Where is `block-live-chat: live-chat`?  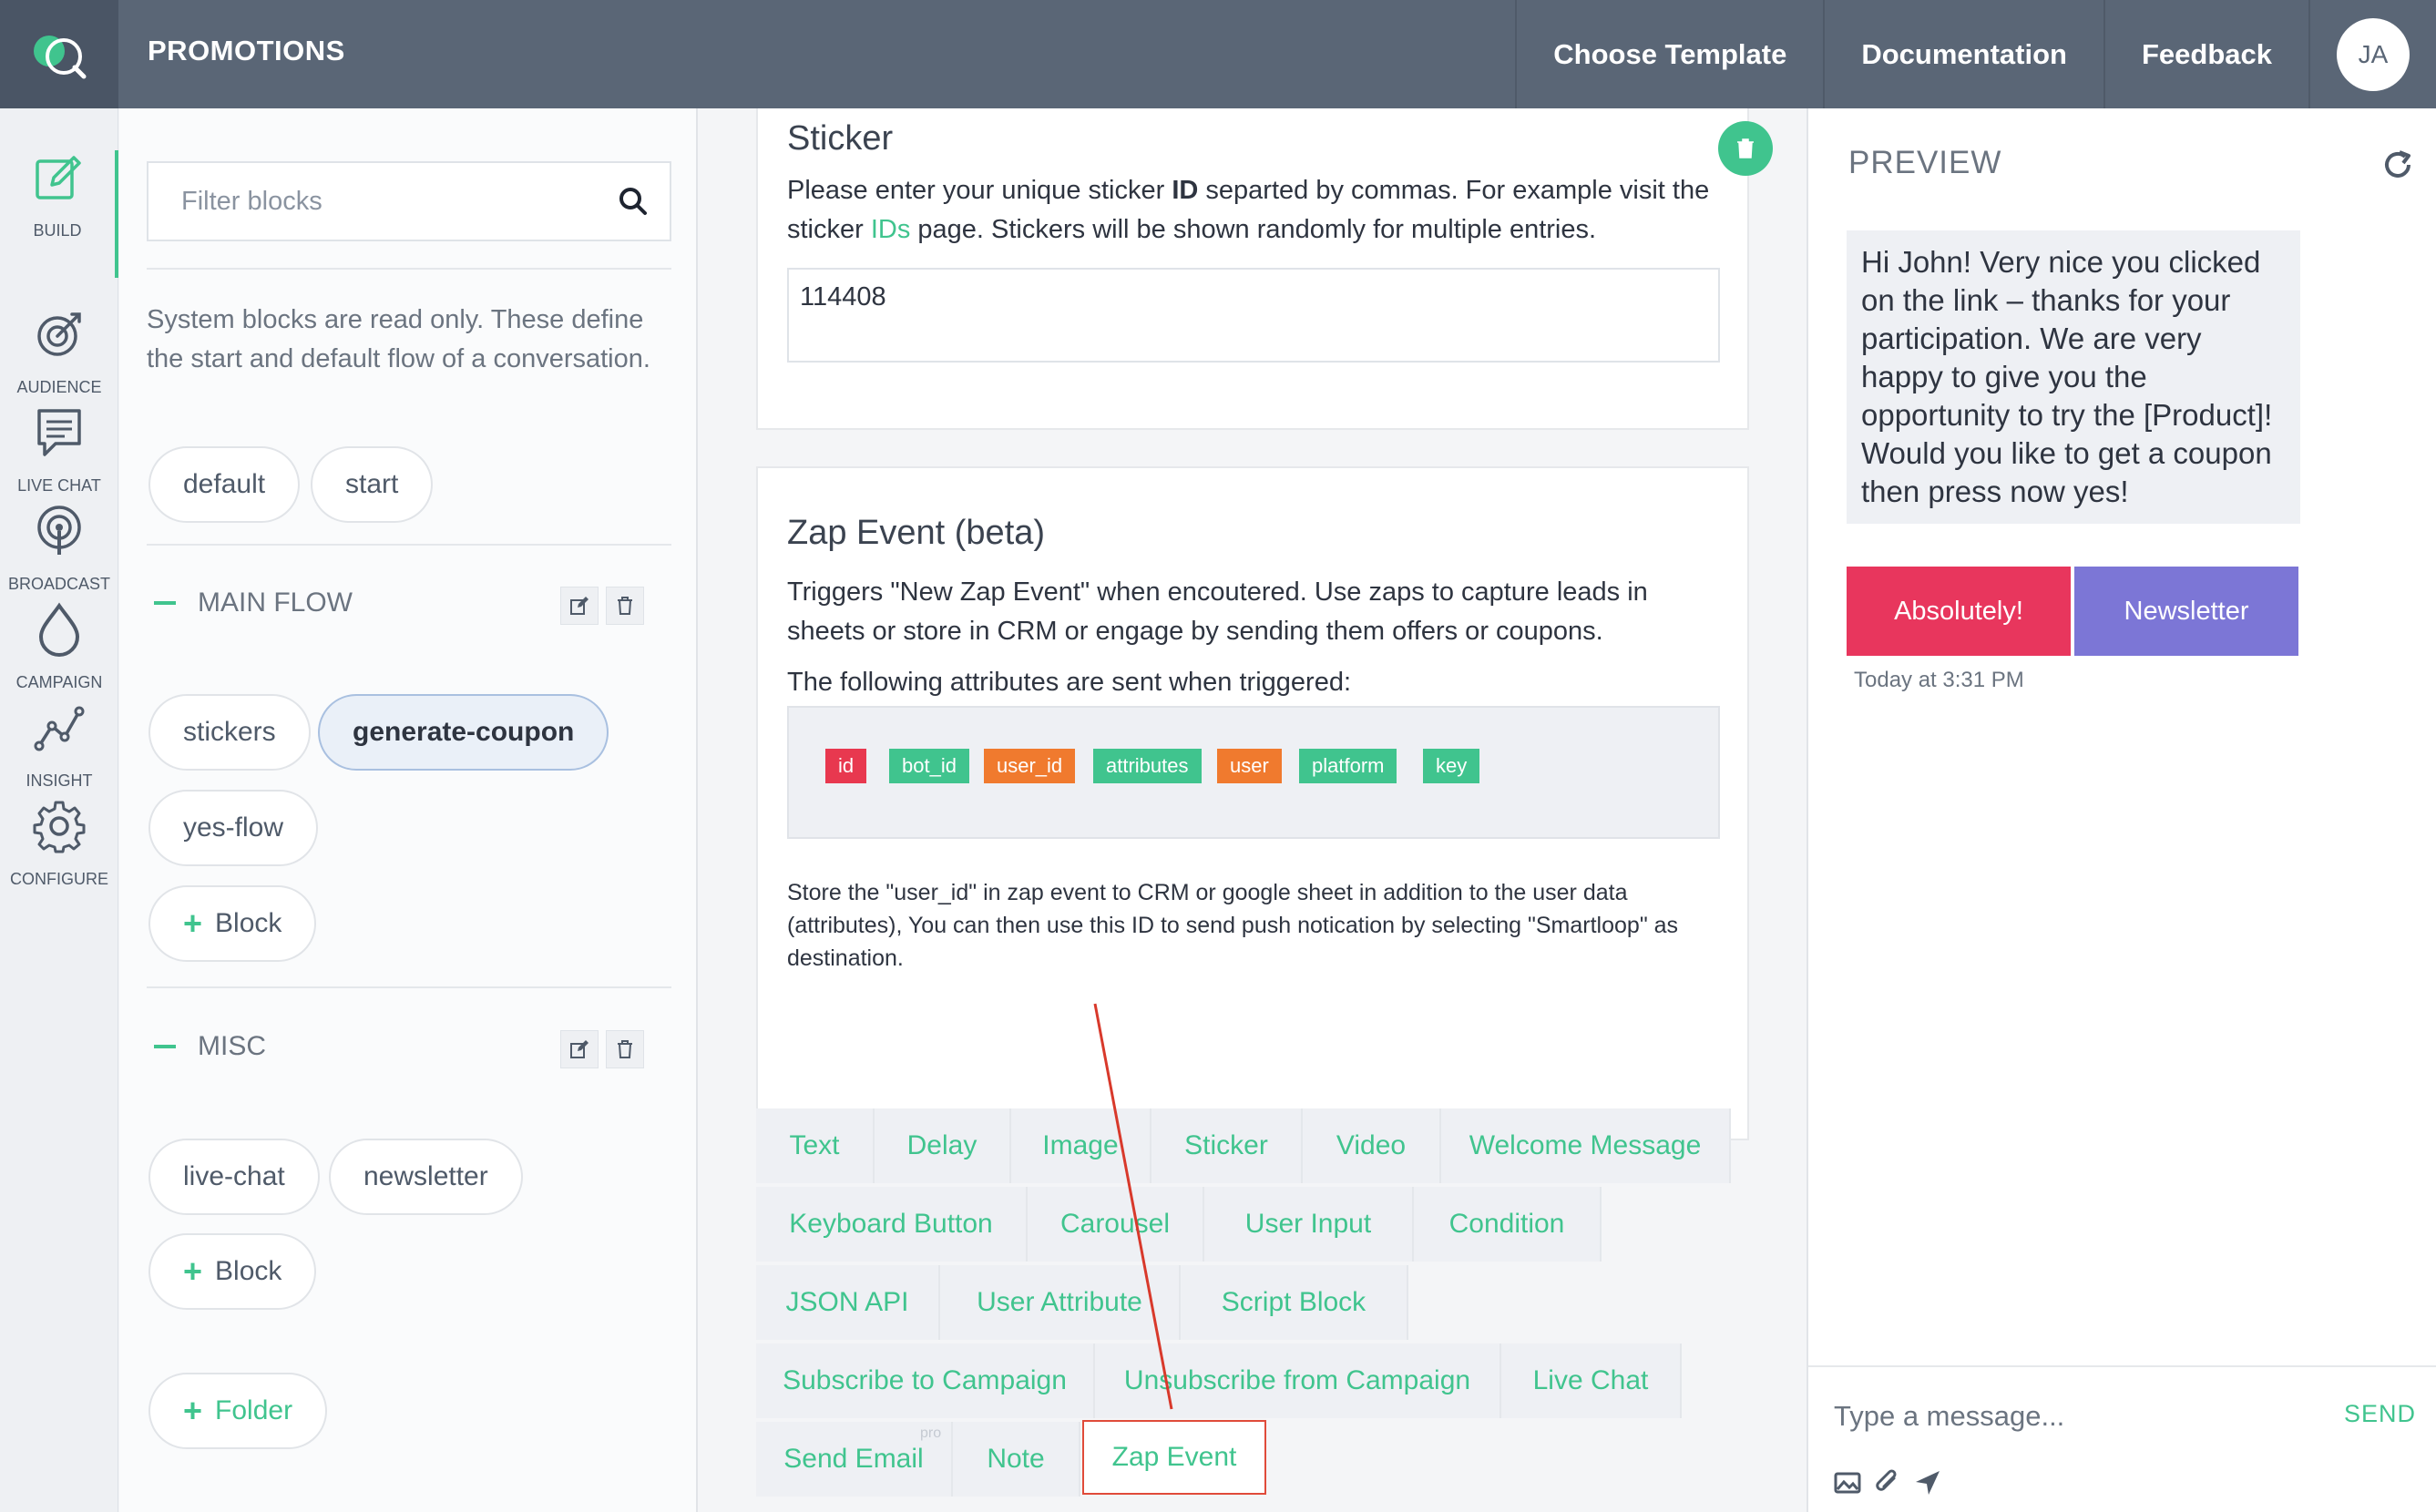 block-live-chat: live-chat is located at coordinates (234, 1177).